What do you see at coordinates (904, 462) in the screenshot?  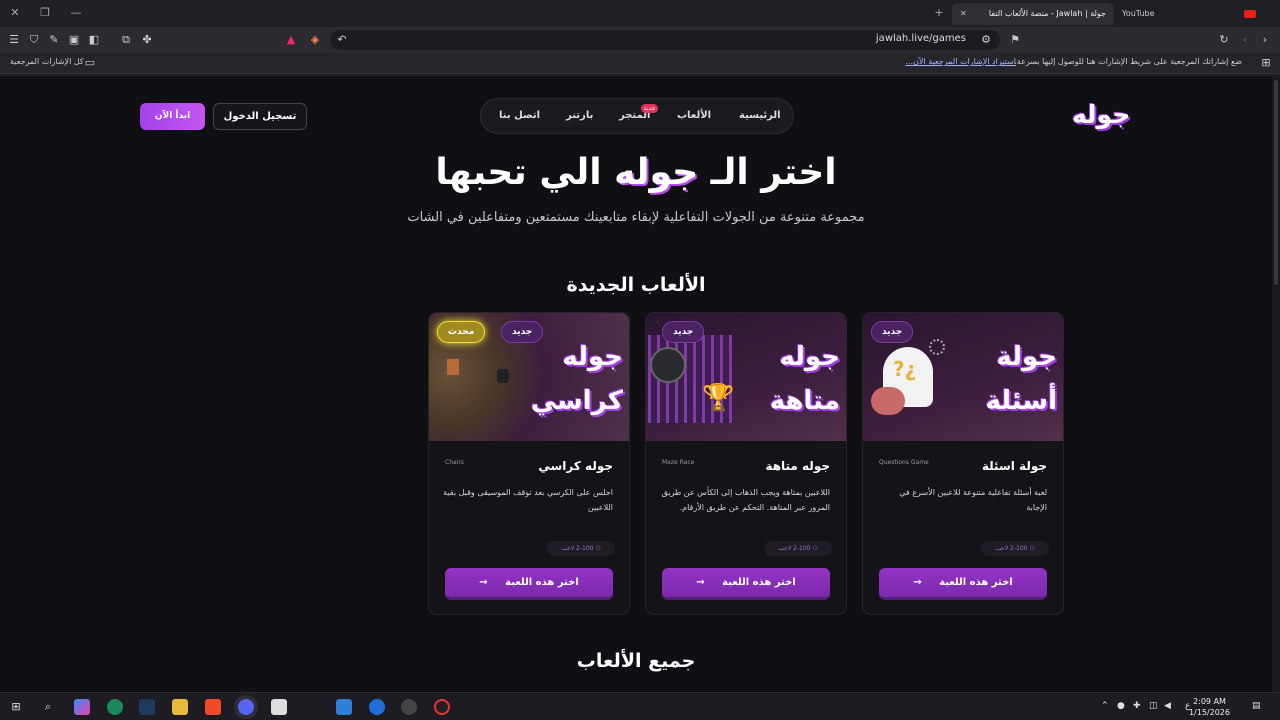 I see `game-subtitle: Questions Game` at bounding box center [904, 462].